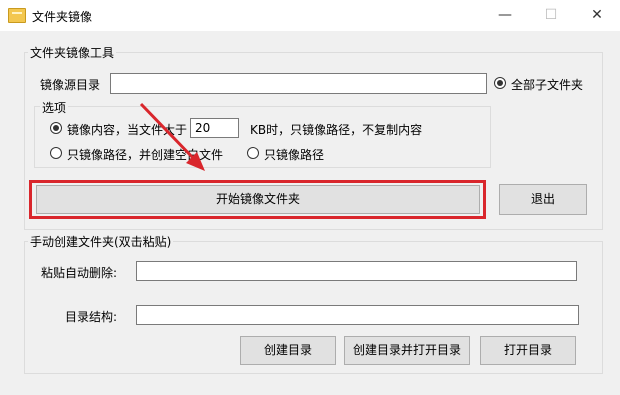  What do you see at coordinates (168, 132) in the screenshot?
I see `arrow-shaft` at bounding box center [168, 132].